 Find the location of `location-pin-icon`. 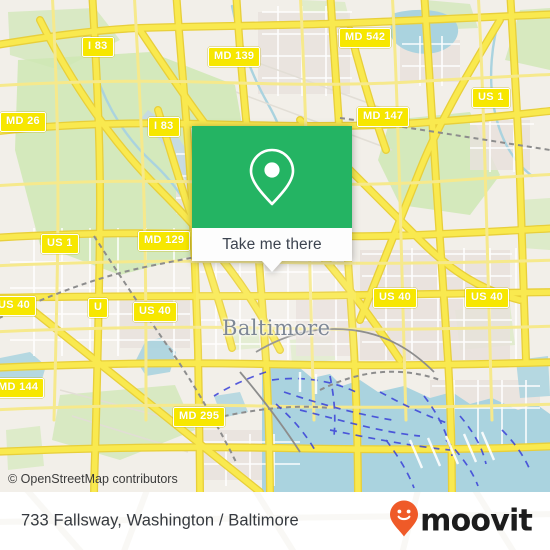

location-pin-icon is located at coordinates (272, 177).